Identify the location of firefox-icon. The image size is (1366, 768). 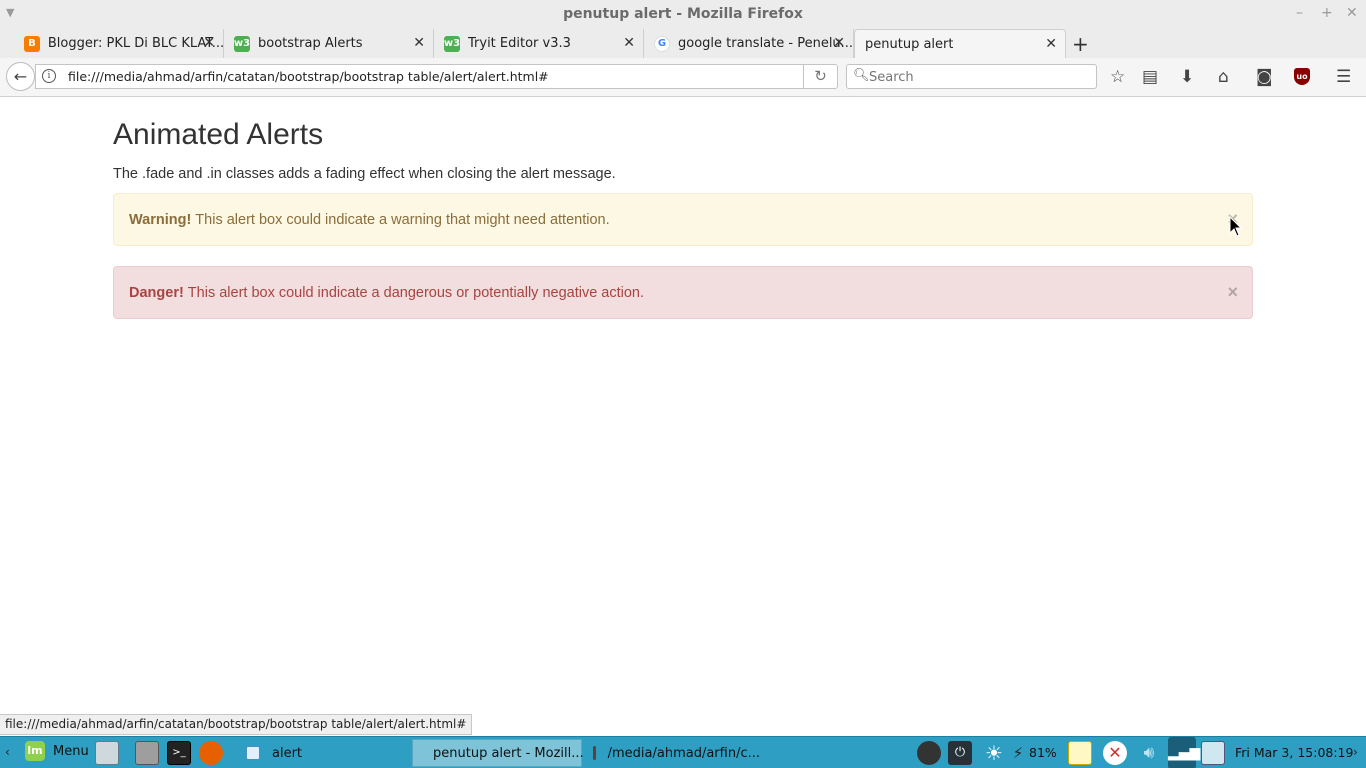
(211, 753).